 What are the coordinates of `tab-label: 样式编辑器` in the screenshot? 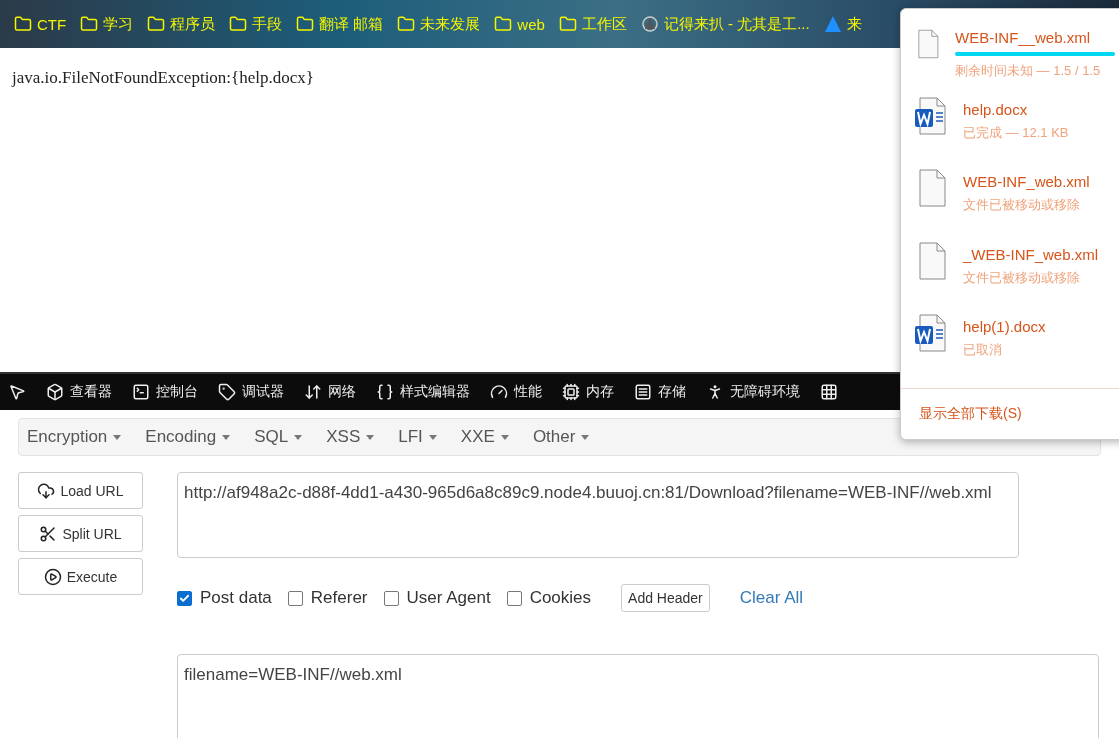 It's located at (435, 392).